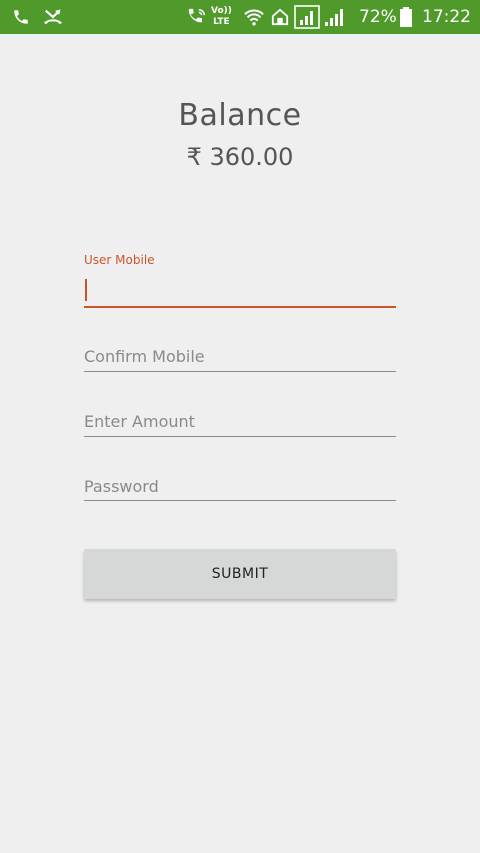 The height and width of the screenshot is (853, 480). I want to click on phone-icon, so click(21, 17).